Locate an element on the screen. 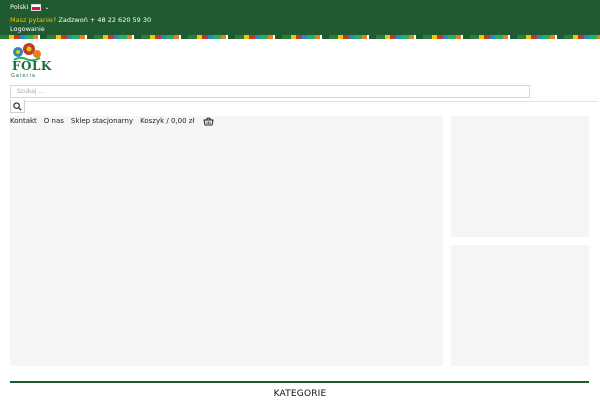 Image resolution: width=600 pixels, height=400 pixels. search-button is located at coordinates (17, 106).